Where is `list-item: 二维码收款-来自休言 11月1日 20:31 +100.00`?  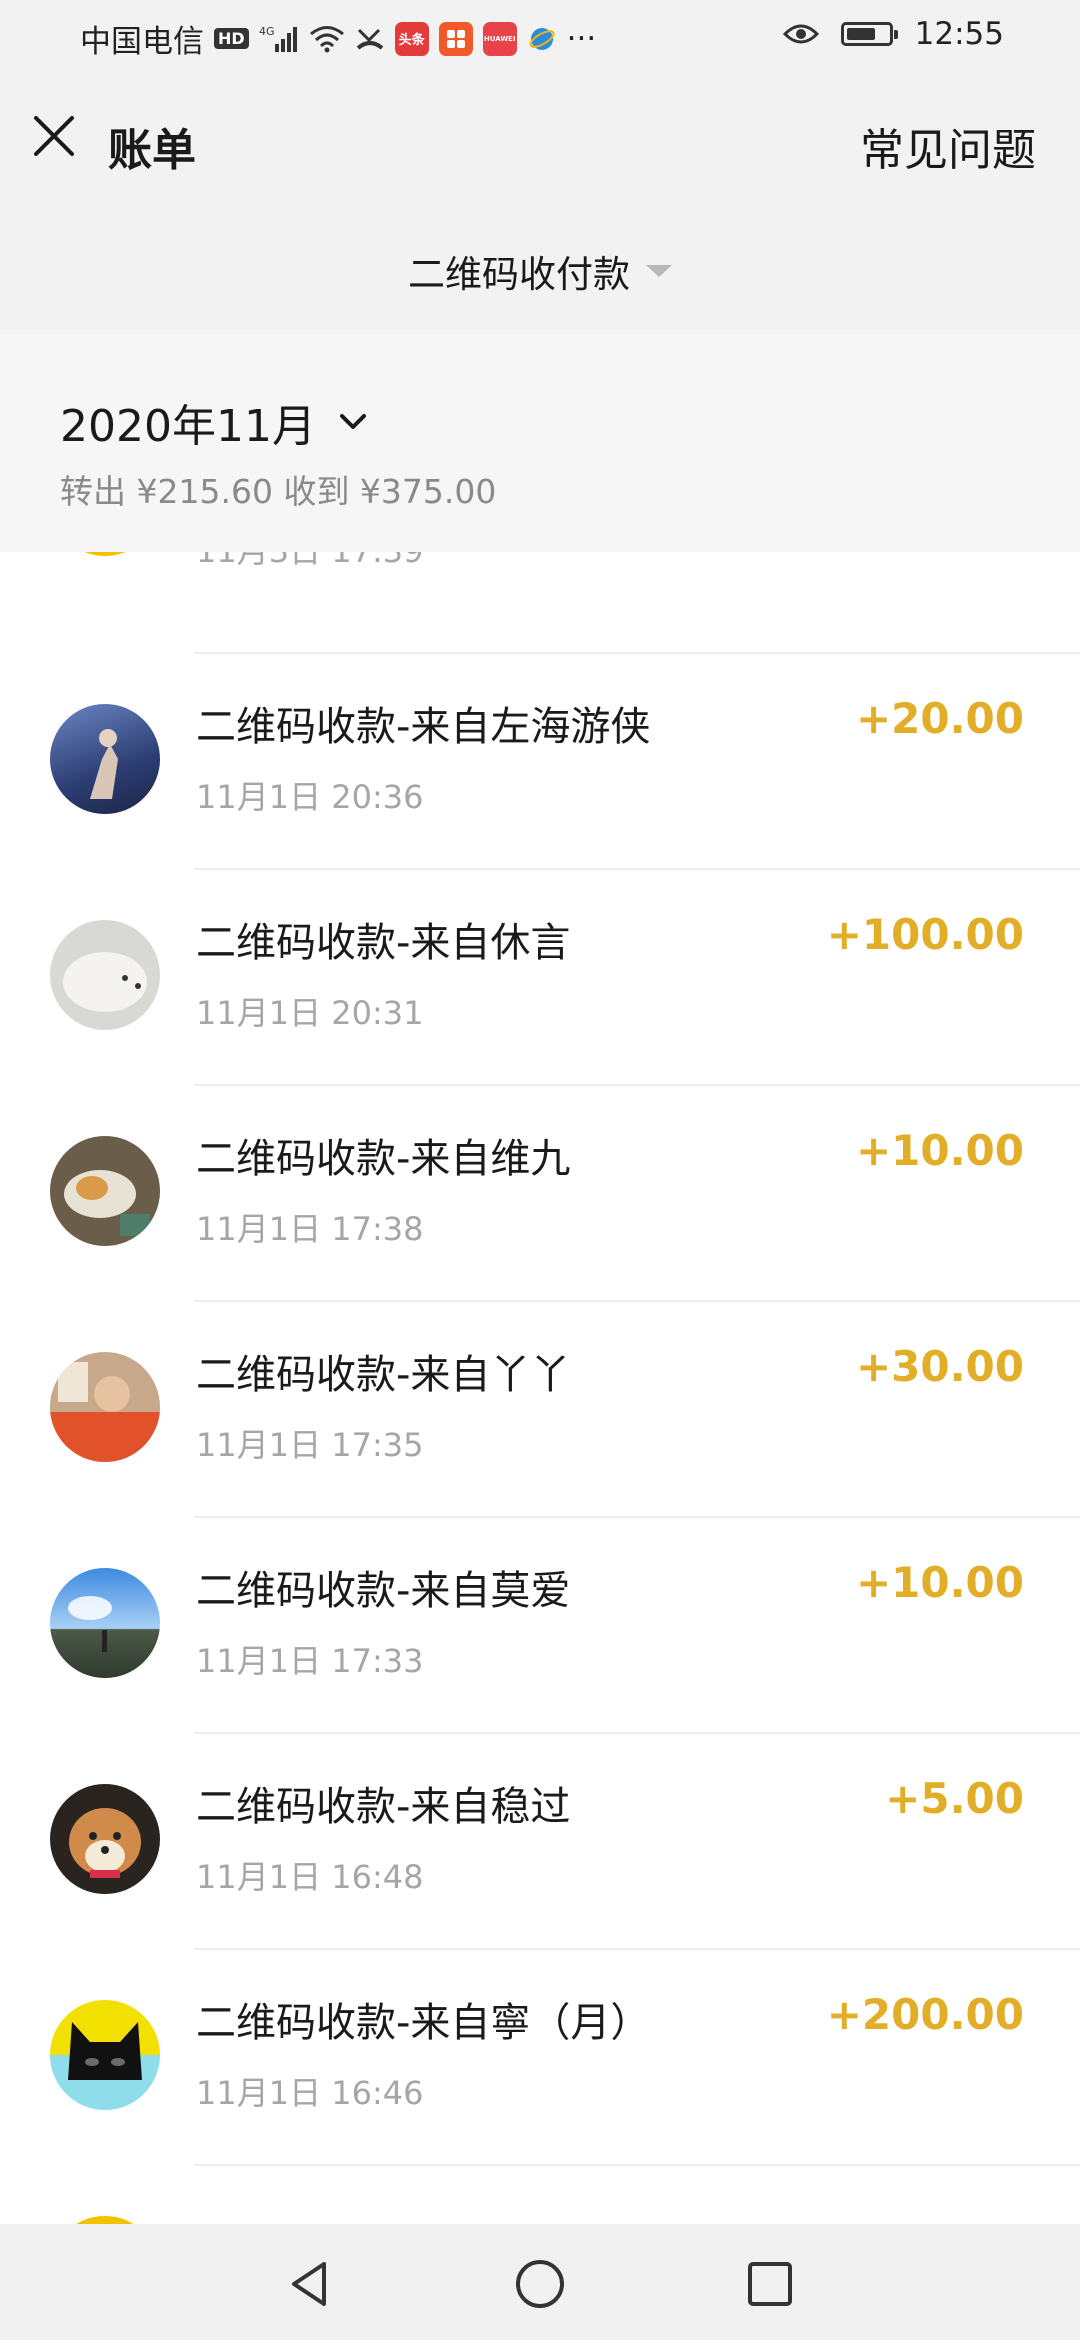 list-item: 二维码收款-来自休言 11月1日 20:31 +100.00 is located at coordinates (540, 976).